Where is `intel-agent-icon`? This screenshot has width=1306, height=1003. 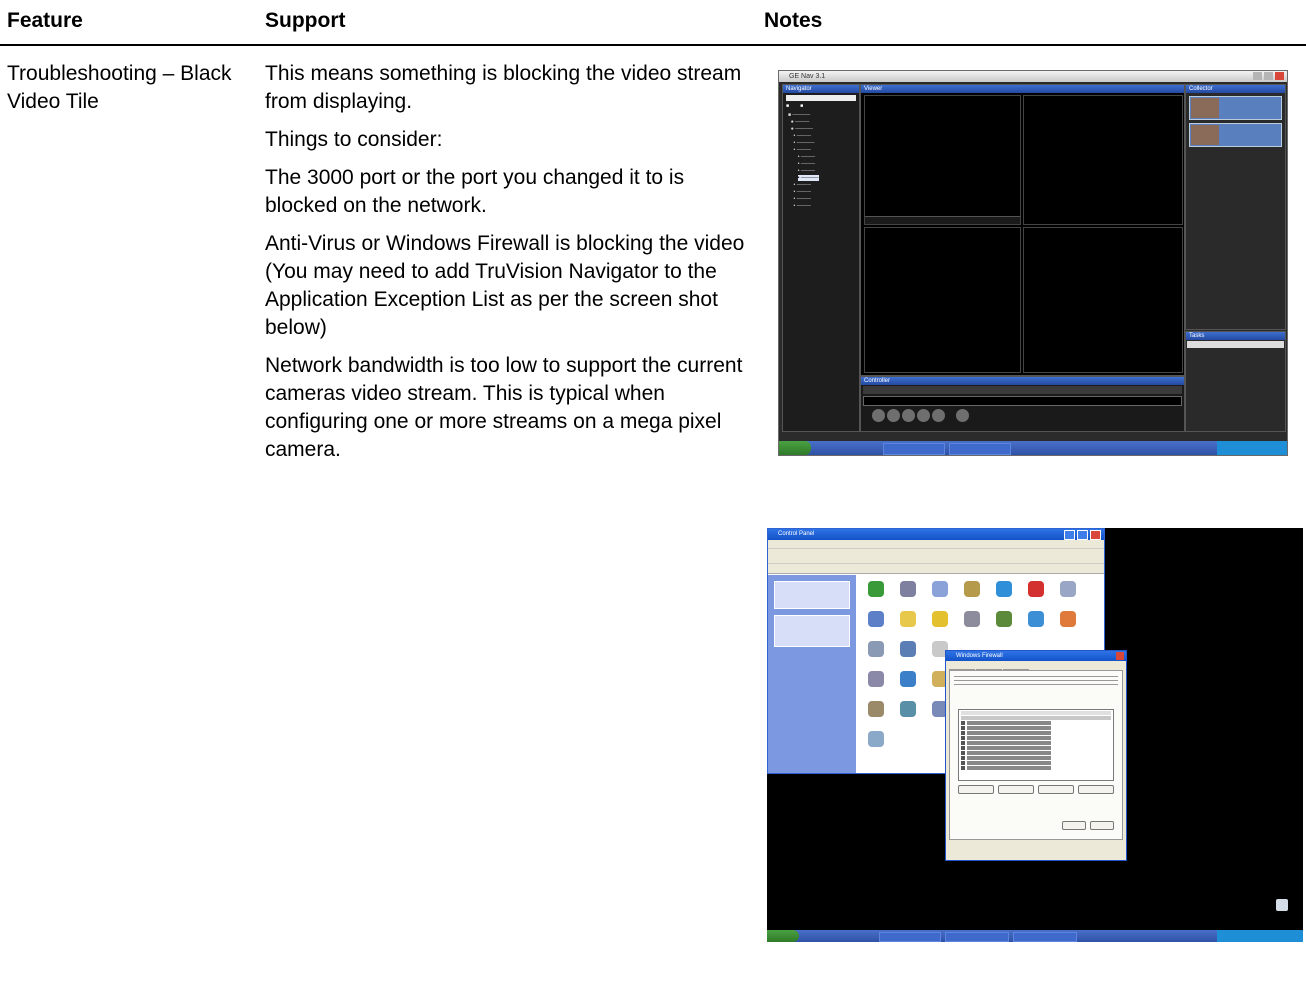
intel-agent-icon is located at coordinates (1004, 619).